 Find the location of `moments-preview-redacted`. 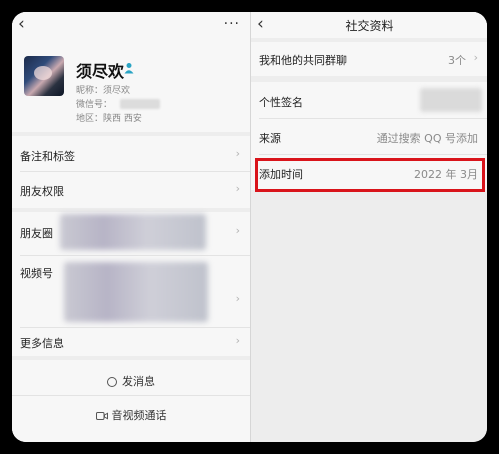

moments-preview-redacted is located at coordinates (133, 232).